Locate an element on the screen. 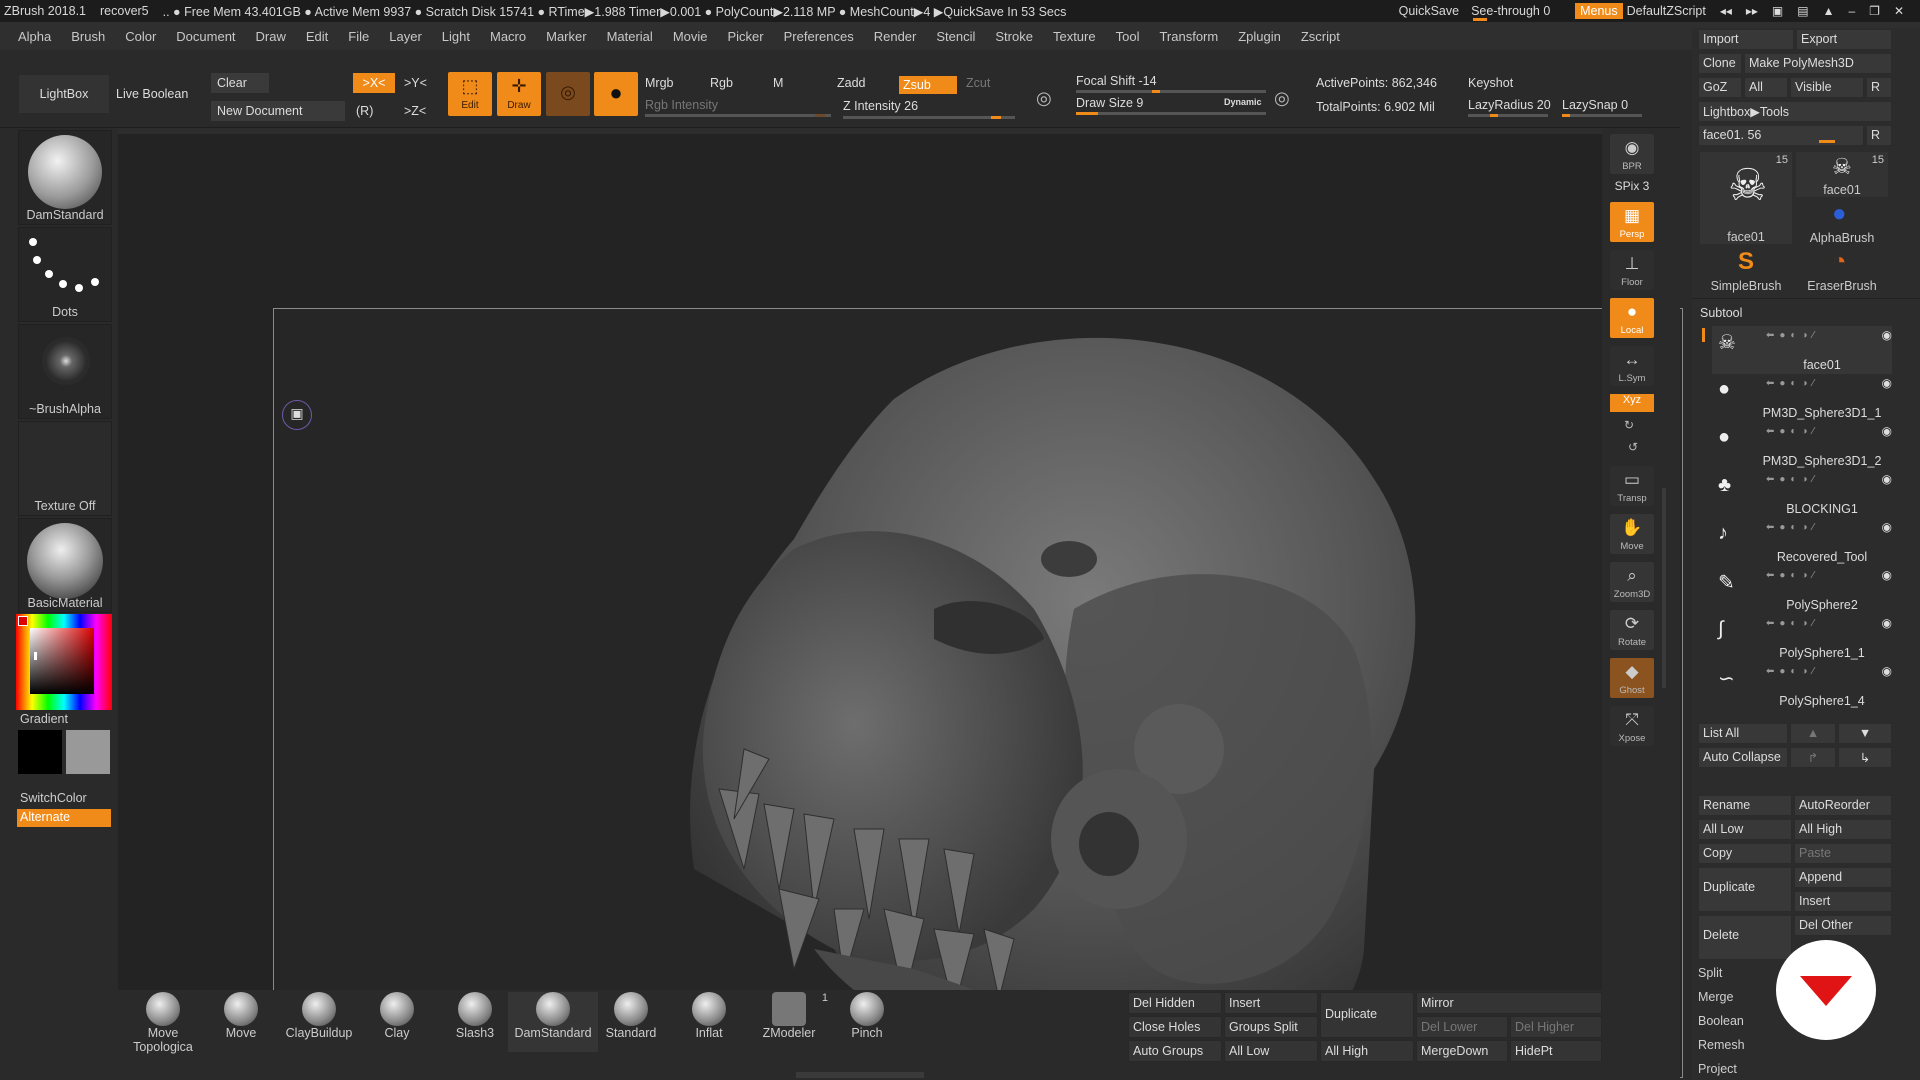 Image resolution: width=1920 pixels, height=1080 pixels. default-zscript-button: DefaultZScript is located at coordinates (1666, 11).